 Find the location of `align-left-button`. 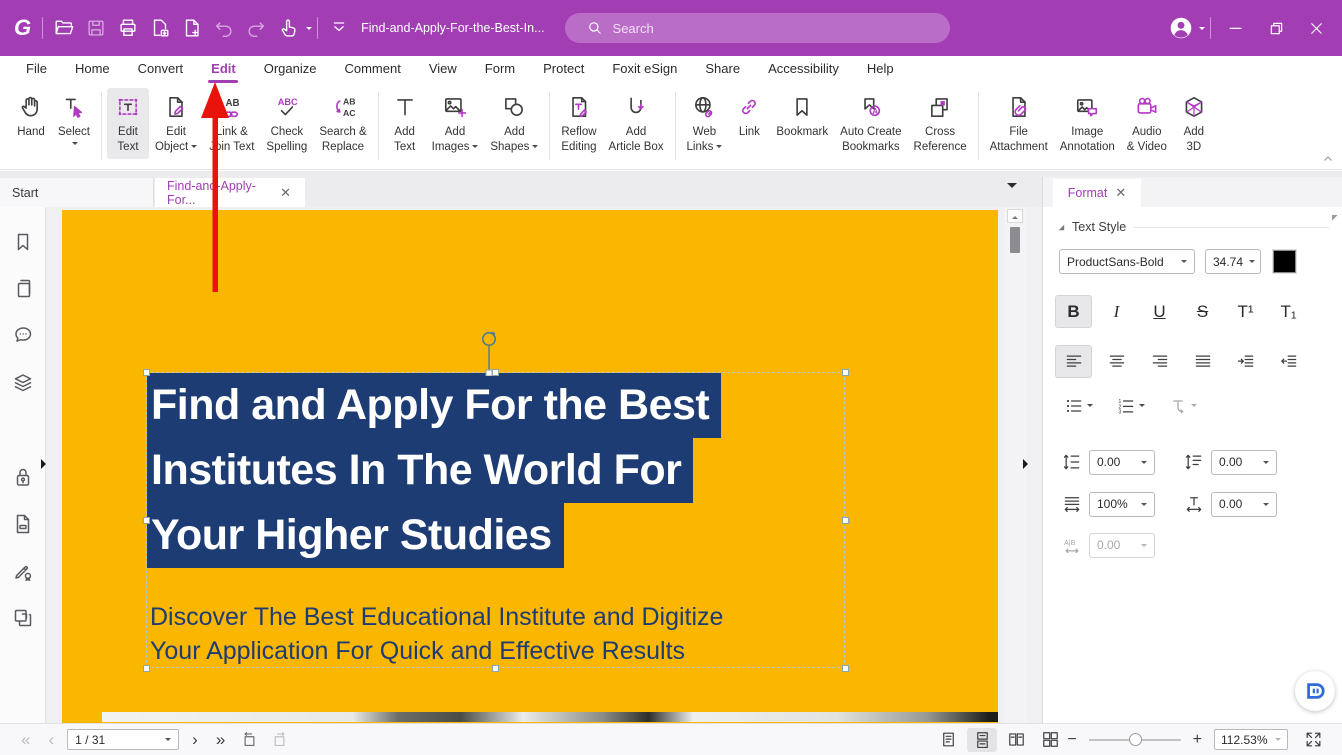

align-left-button is located at coordinates (1073, 361).